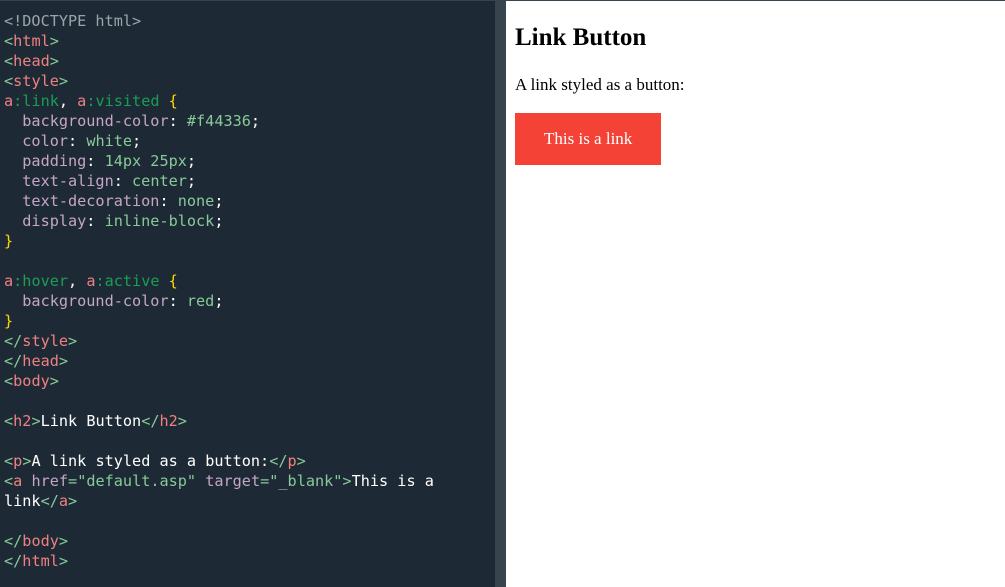  What do you see at coordinates (249, 281) in the screenshot?
I see `code-line: a:hover, a:active {` at bounding box center [249, 281].